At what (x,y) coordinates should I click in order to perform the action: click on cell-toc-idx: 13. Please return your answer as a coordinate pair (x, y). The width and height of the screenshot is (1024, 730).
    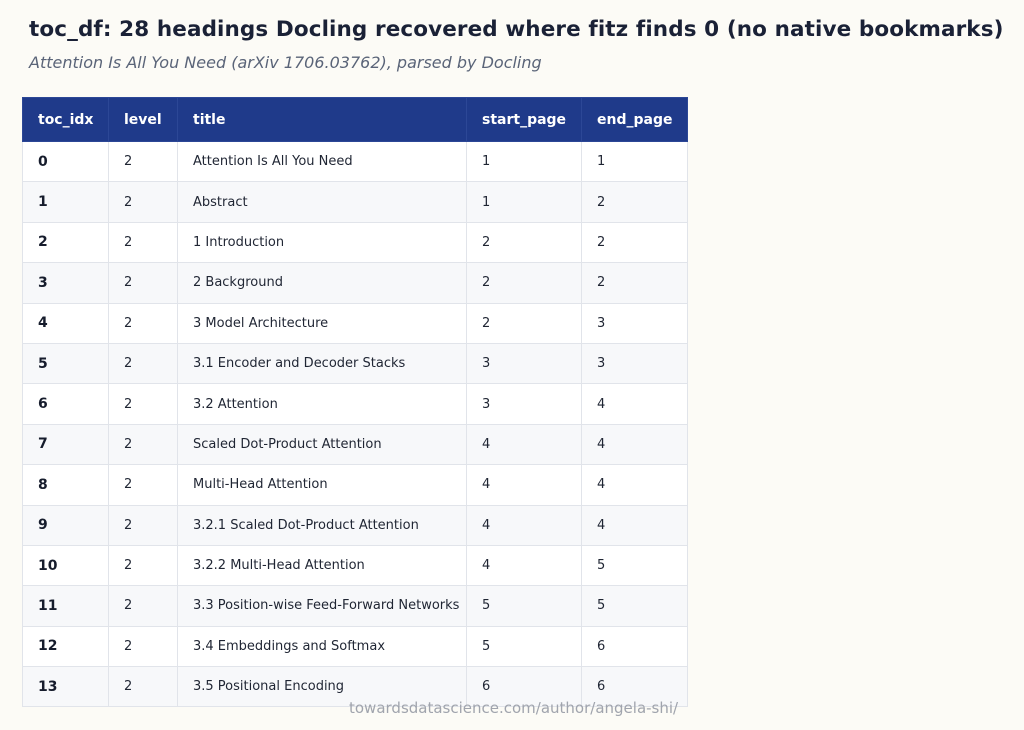
    Looking at the image, I should click on (65, 687).